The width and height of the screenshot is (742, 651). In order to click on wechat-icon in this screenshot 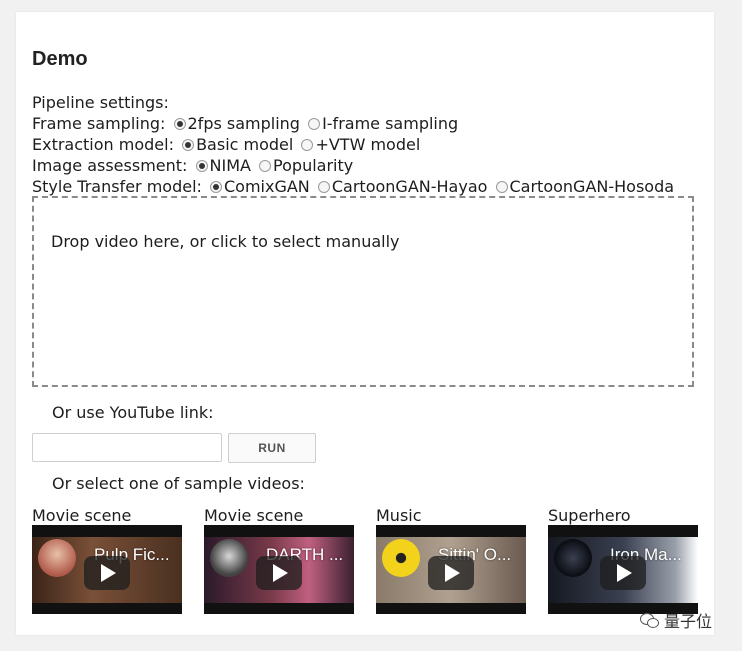, I will do `click(650, 621)`.